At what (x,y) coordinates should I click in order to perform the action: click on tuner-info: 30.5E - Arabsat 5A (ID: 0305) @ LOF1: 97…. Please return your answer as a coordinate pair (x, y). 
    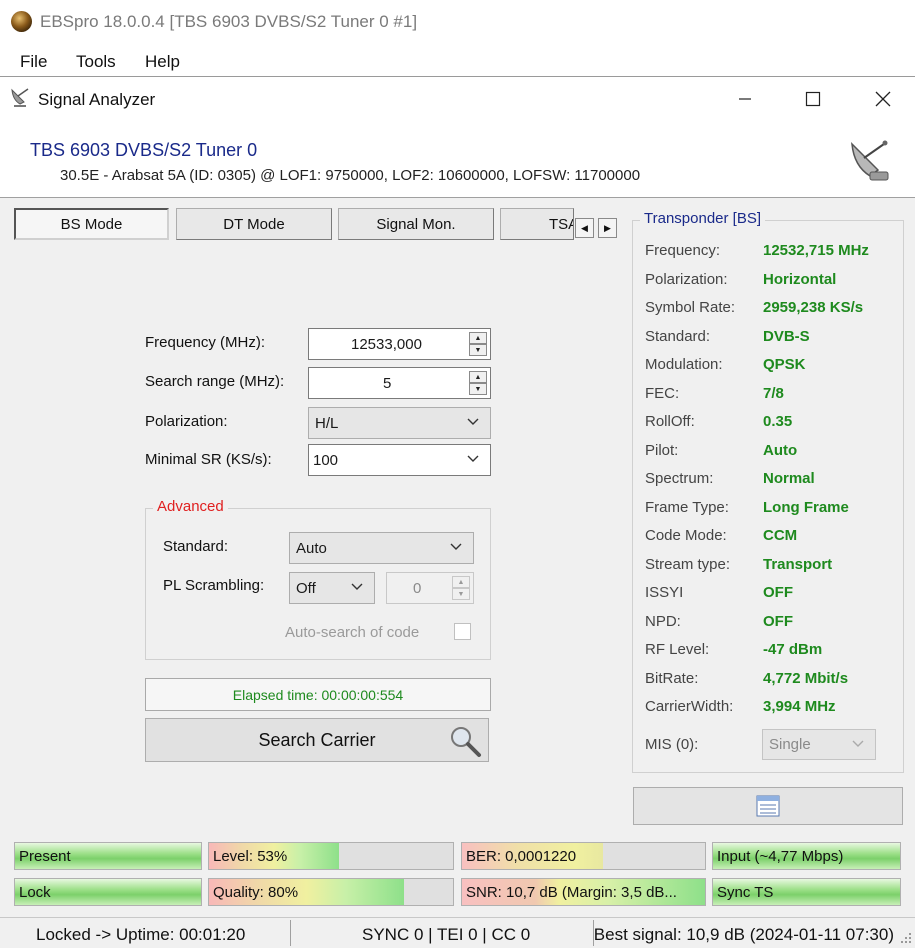
    Looking at the image, I should click on (350, 175).